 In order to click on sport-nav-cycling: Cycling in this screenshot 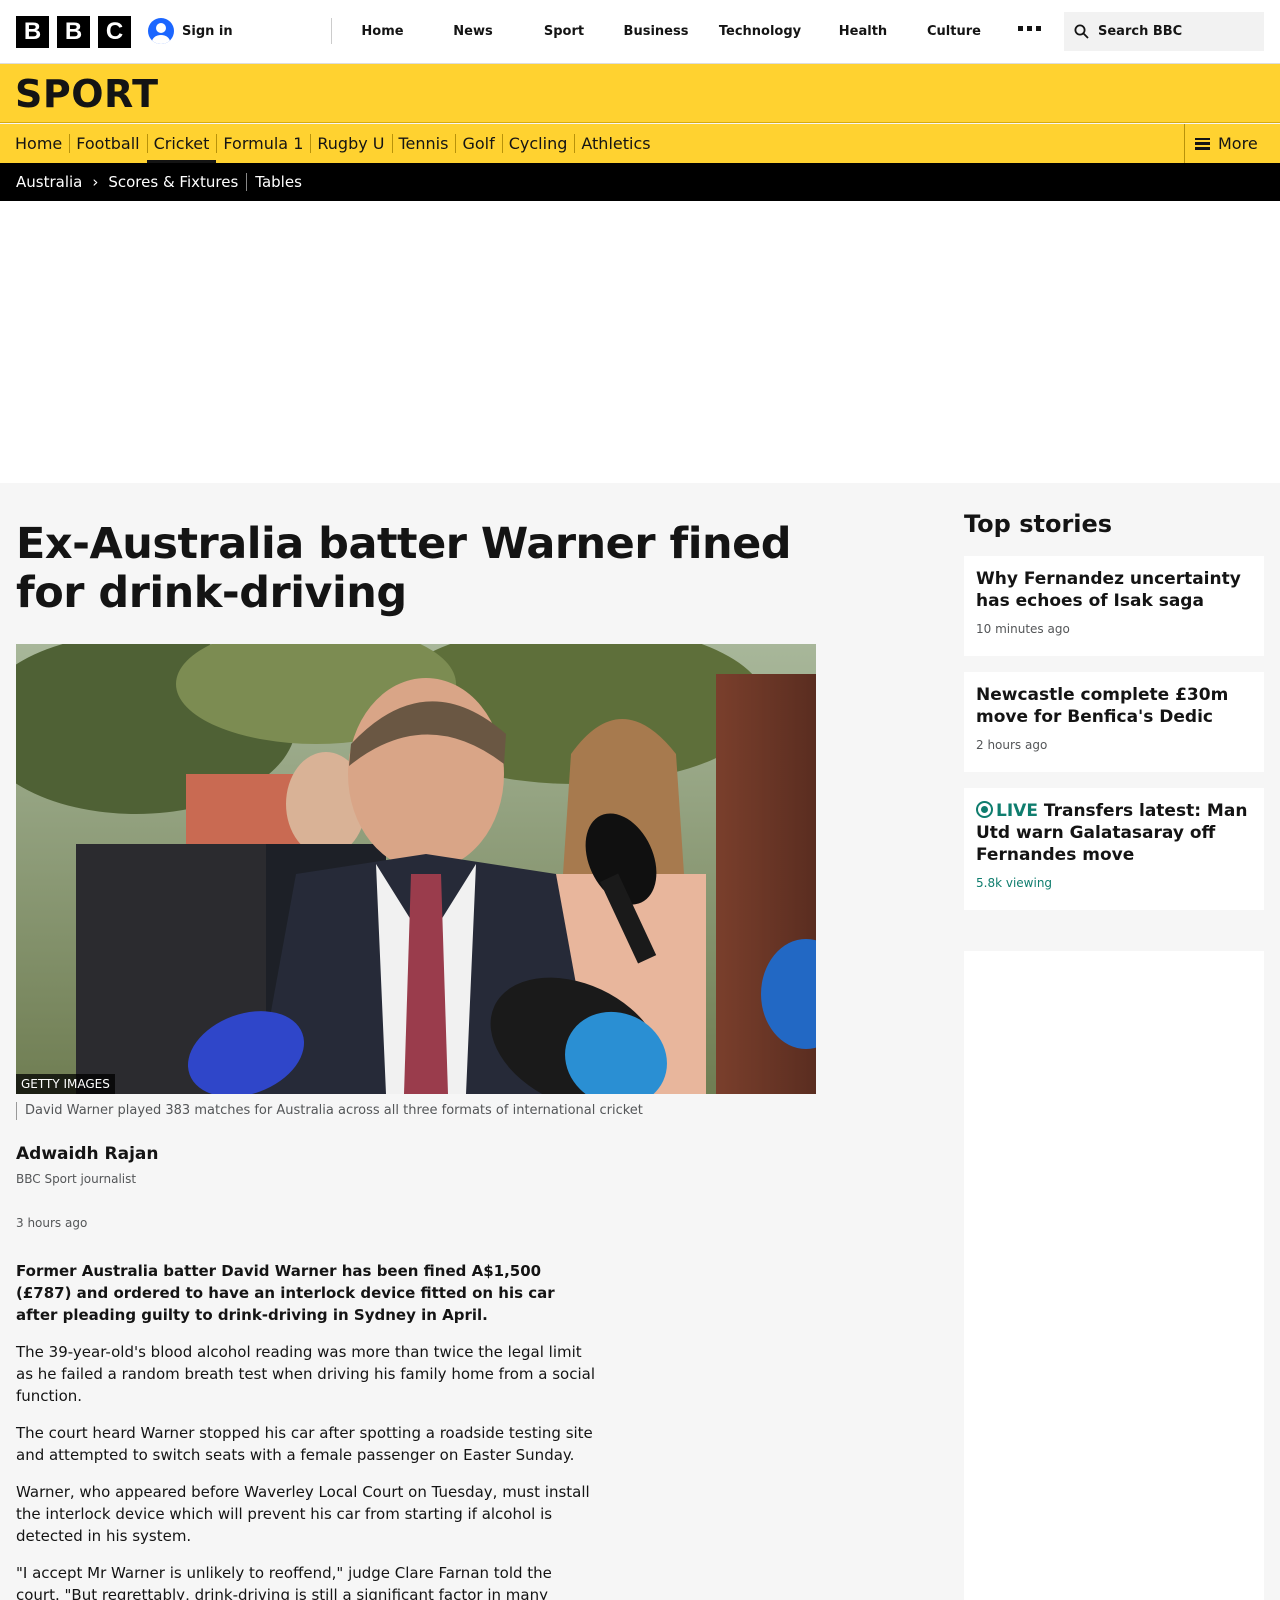, I will do `click(538, 143)`.